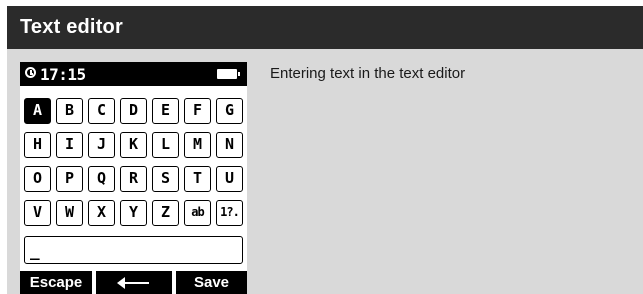 The width and height of the screenshot is (643, 294). What do you see at coordinates (165, 213) in the screenshot?
I see `key-z: Z` at bounding box center [165, 213].